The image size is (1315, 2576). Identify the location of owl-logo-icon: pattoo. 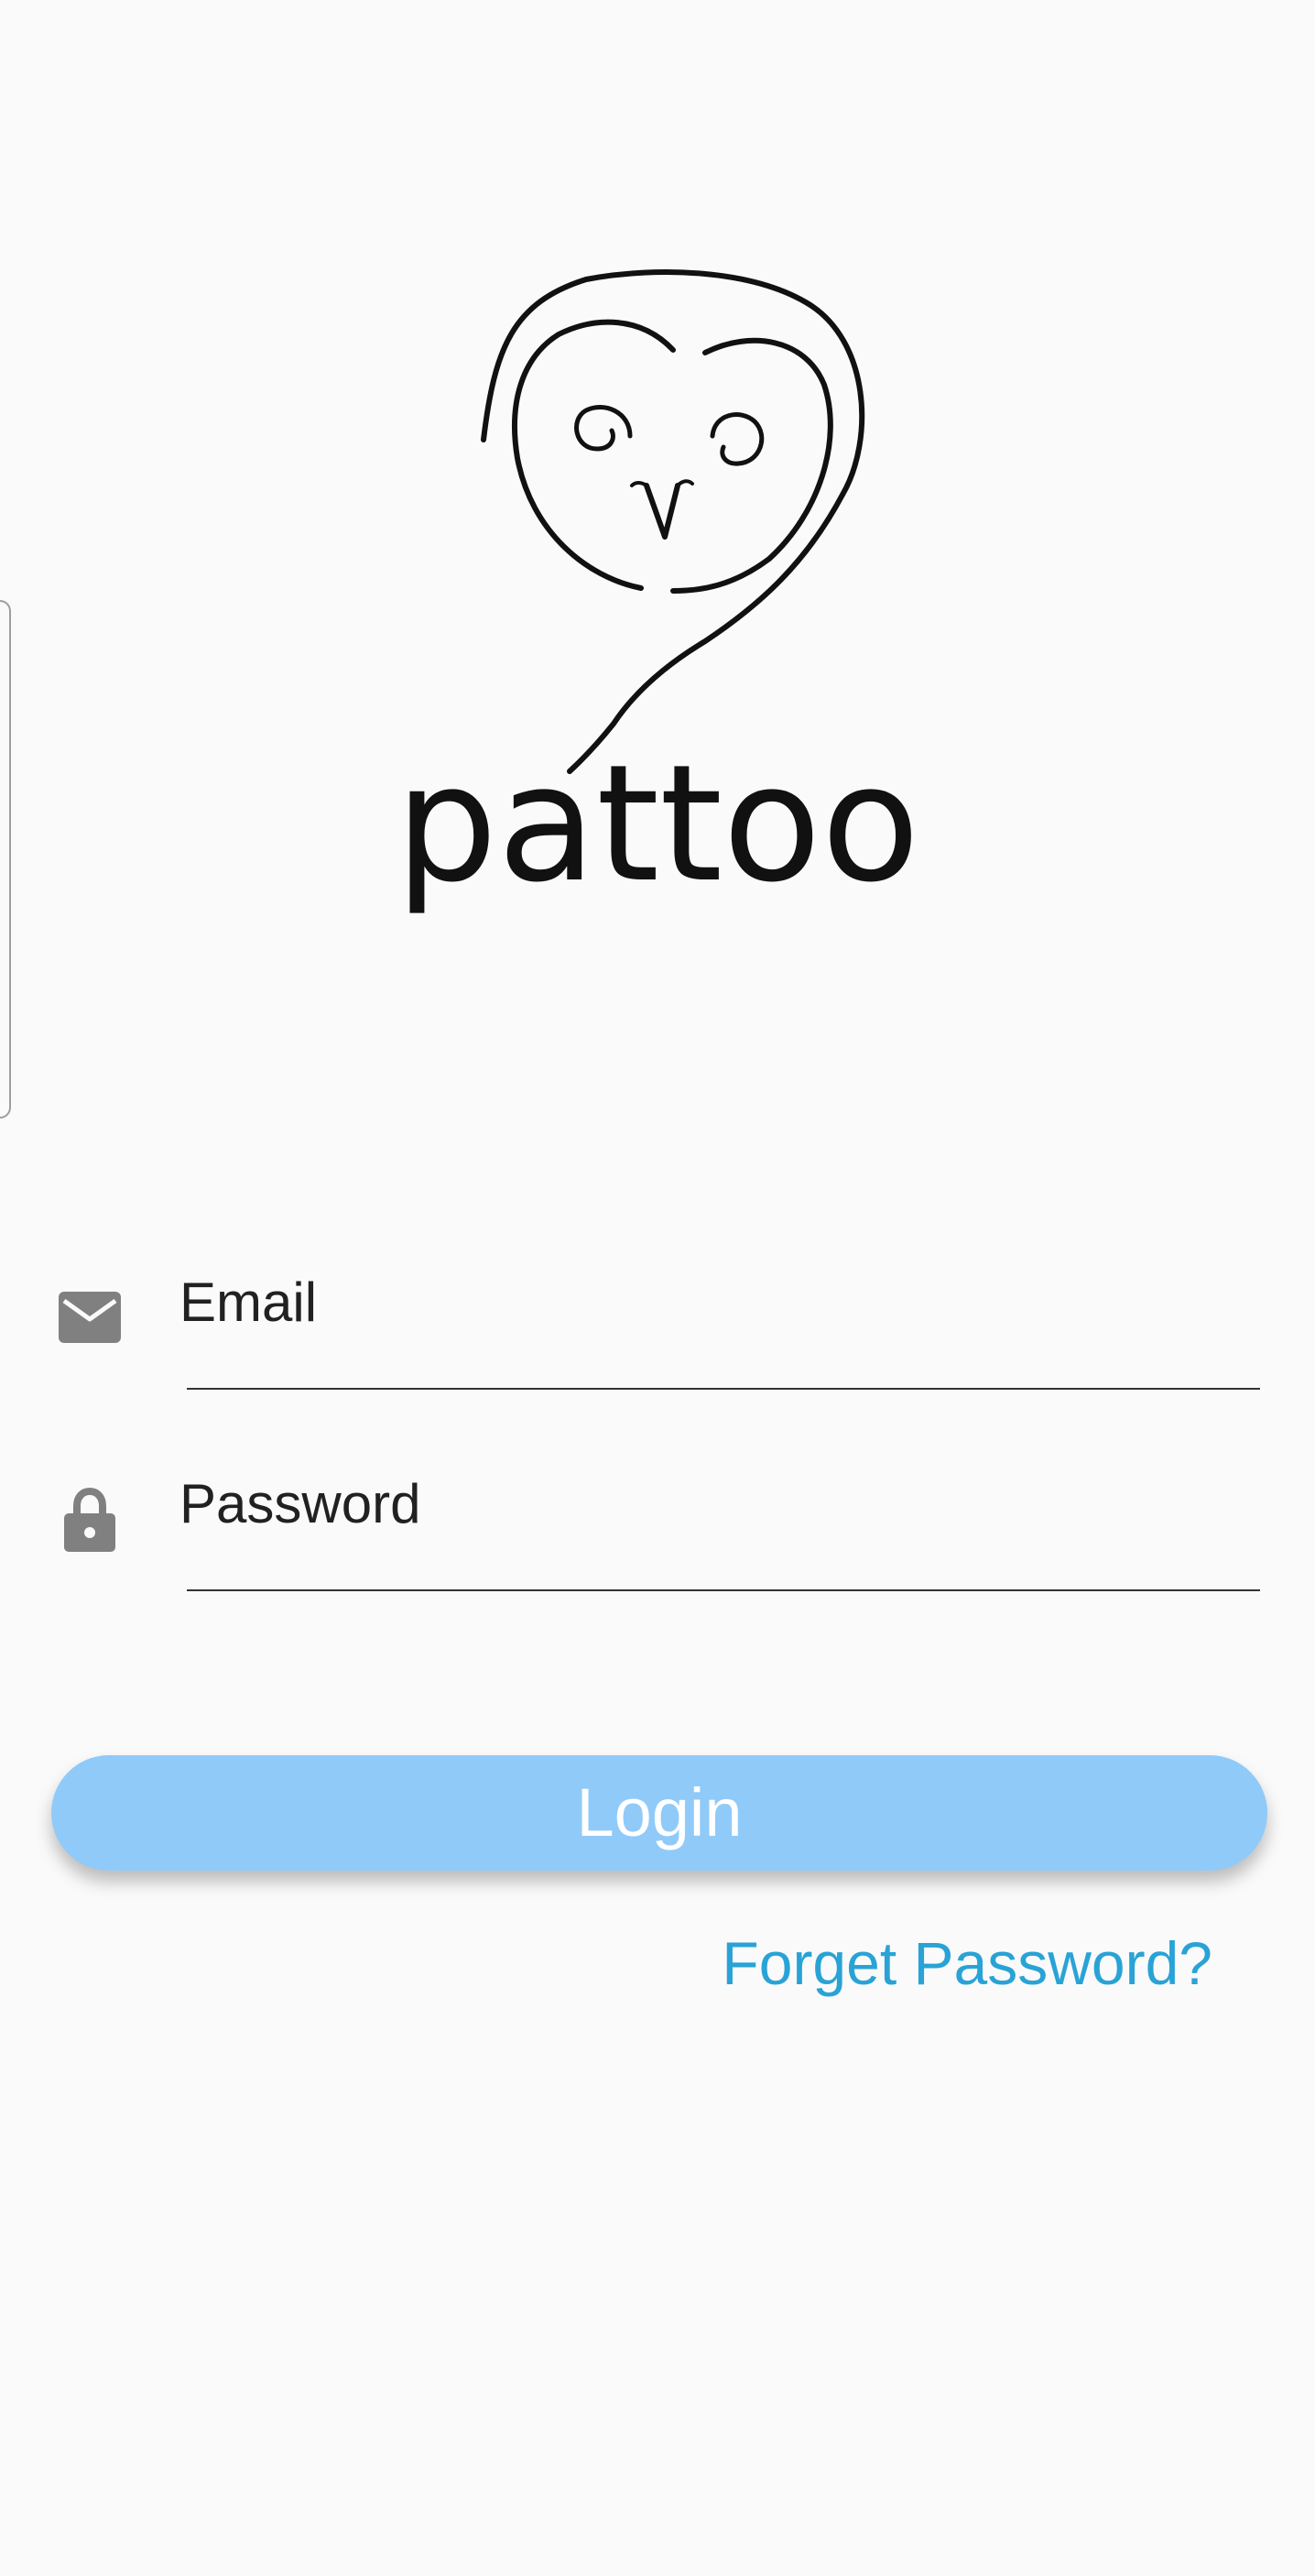
(658, 594).